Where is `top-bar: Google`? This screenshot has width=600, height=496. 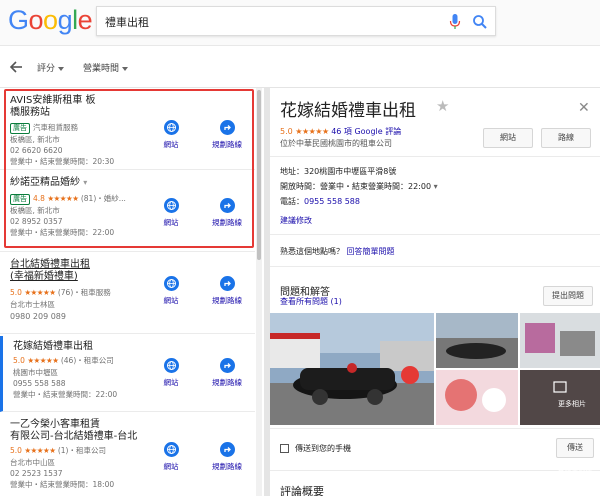
top-bar: Google is located at coordinates (300, 23).